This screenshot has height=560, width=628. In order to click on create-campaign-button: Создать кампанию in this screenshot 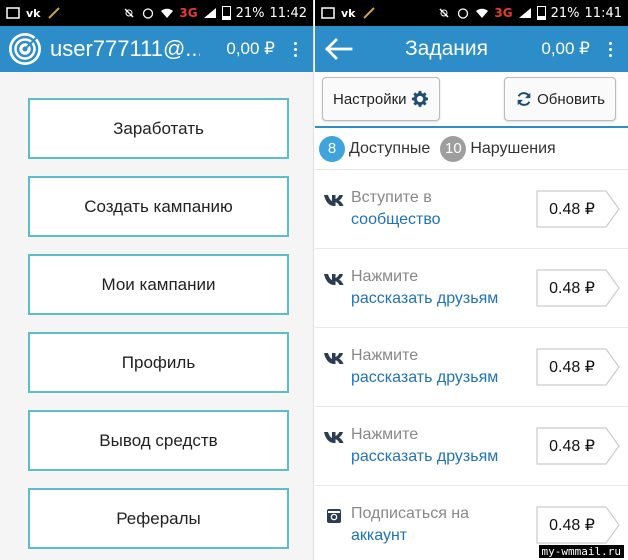, I will do `click(158, 206)`.